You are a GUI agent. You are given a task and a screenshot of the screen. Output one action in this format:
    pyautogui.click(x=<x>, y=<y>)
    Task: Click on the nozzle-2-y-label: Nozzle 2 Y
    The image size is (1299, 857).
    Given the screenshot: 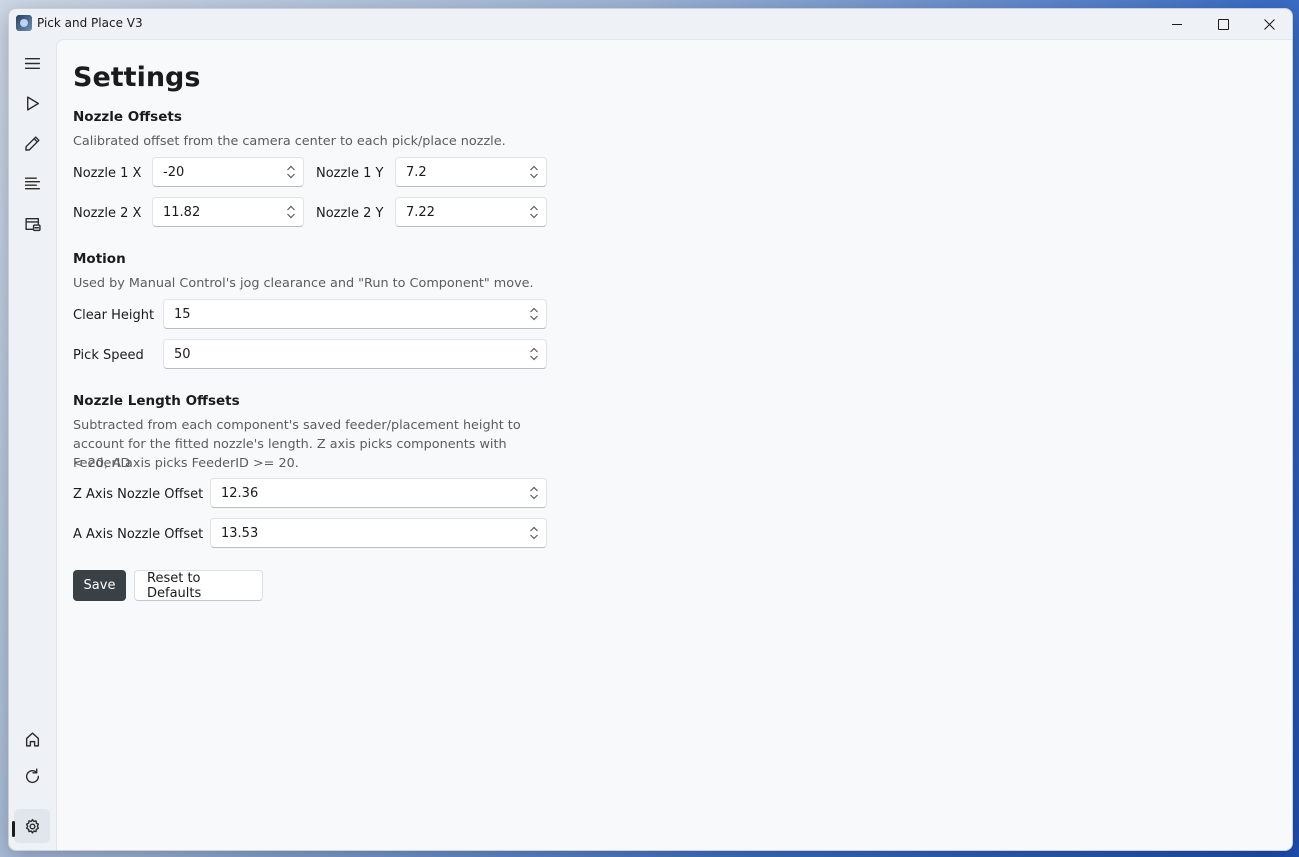 What is the action you would take?
    pyautogui.click(x=350, y=213)
    